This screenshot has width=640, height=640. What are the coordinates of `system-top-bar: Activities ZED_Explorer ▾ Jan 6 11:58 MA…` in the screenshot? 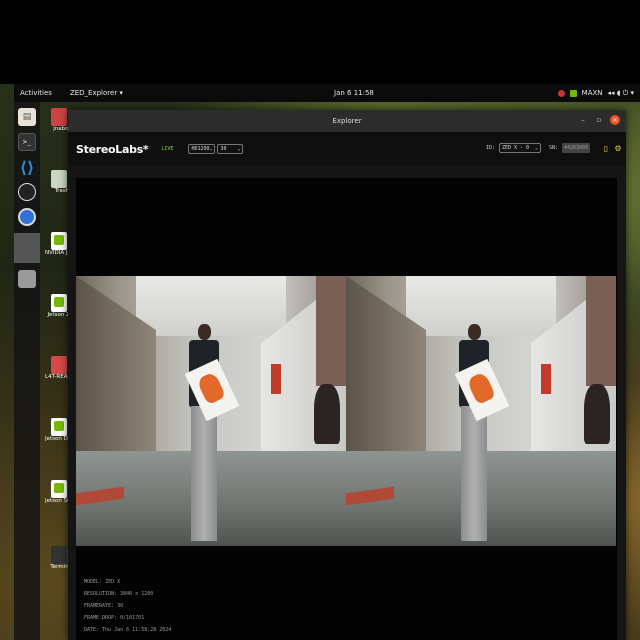 It's located at (327, 93).